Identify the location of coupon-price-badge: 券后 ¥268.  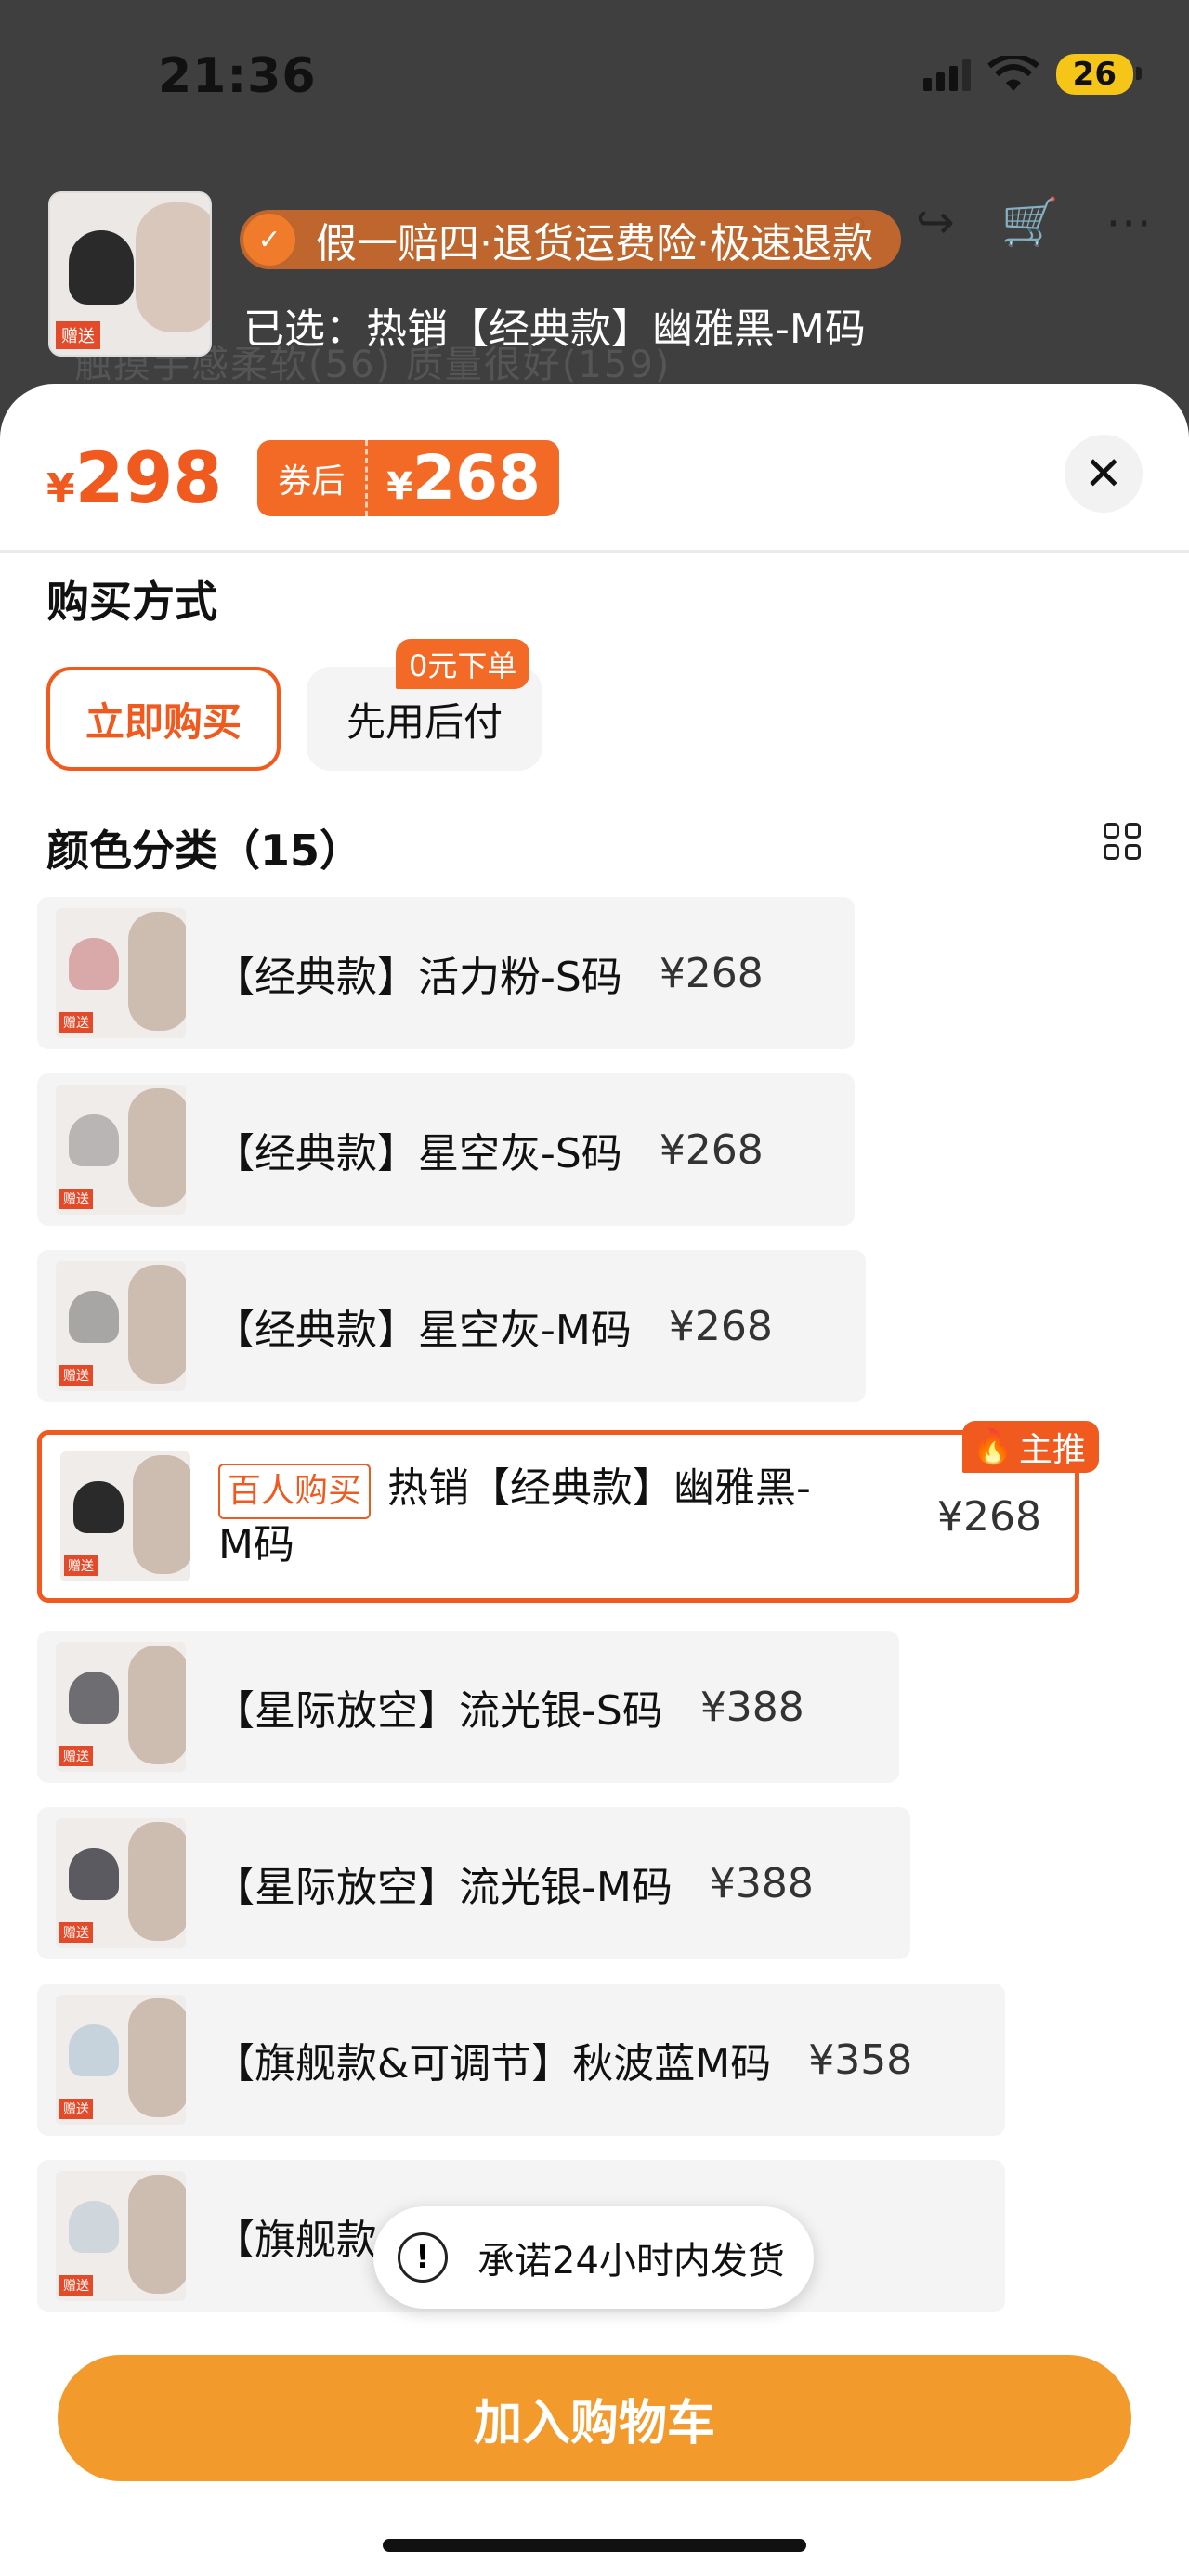
(408, 478).